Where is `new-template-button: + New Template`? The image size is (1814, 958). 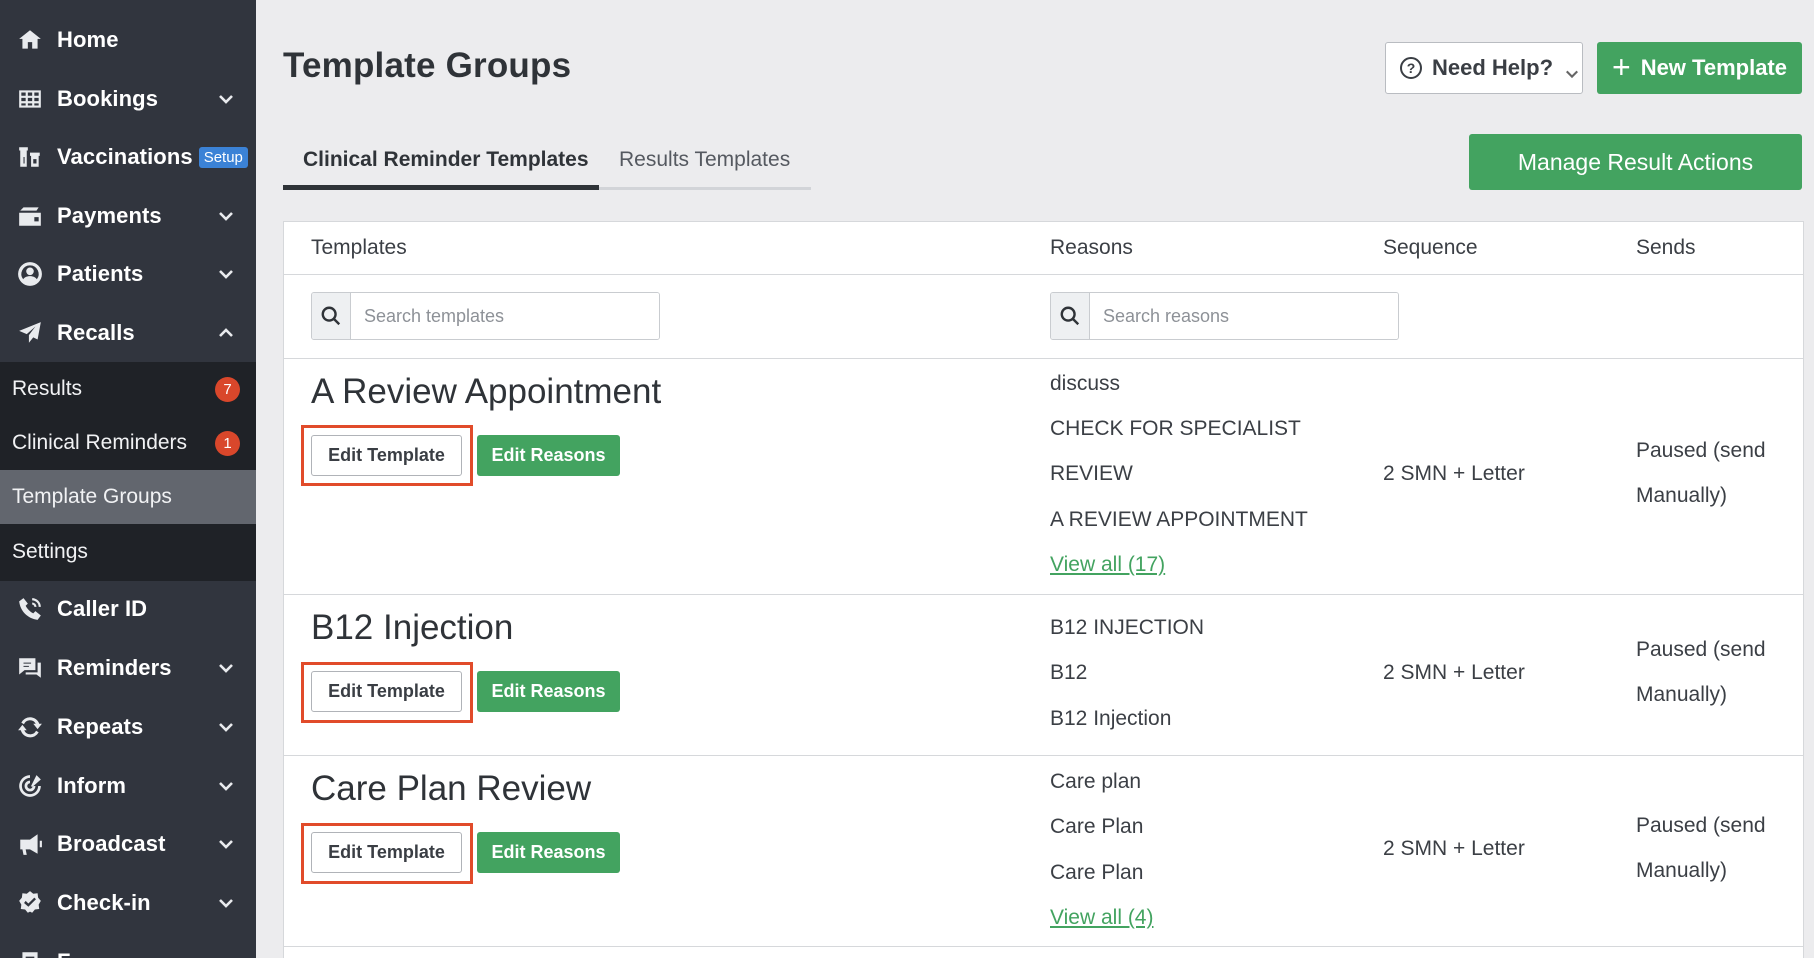 new-template-button: + New Template is located at coordinates (1699, 68).